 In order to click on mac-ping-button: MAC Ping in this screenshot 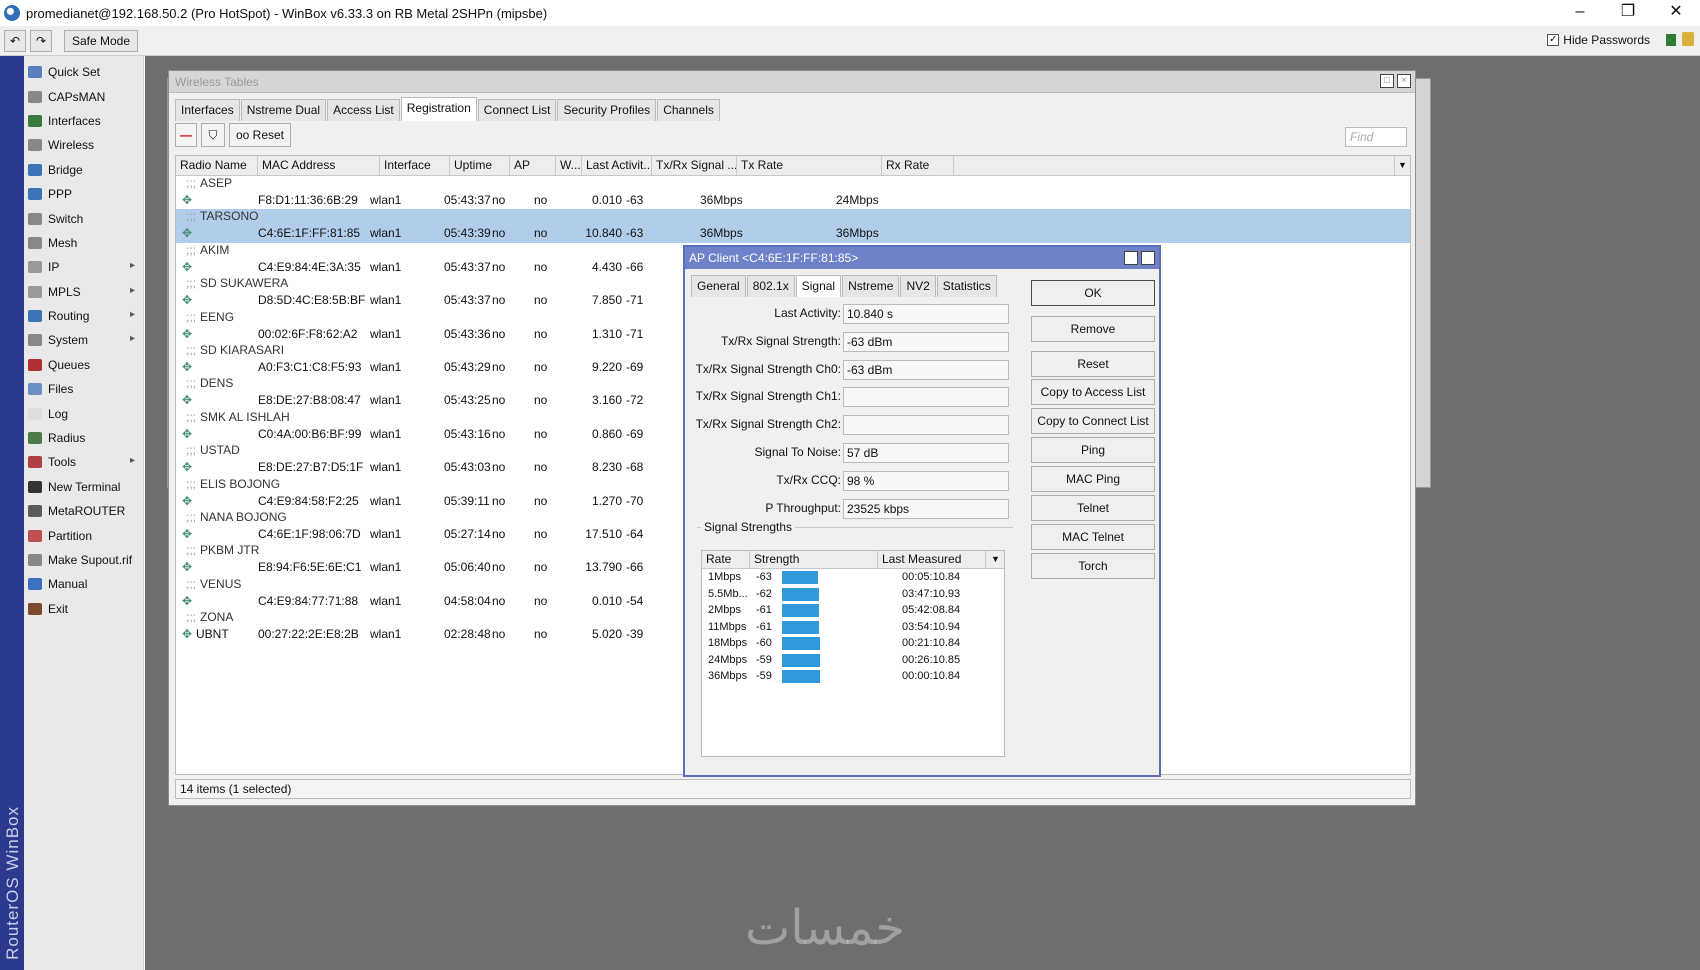, I will do `click(1093, 479)`.